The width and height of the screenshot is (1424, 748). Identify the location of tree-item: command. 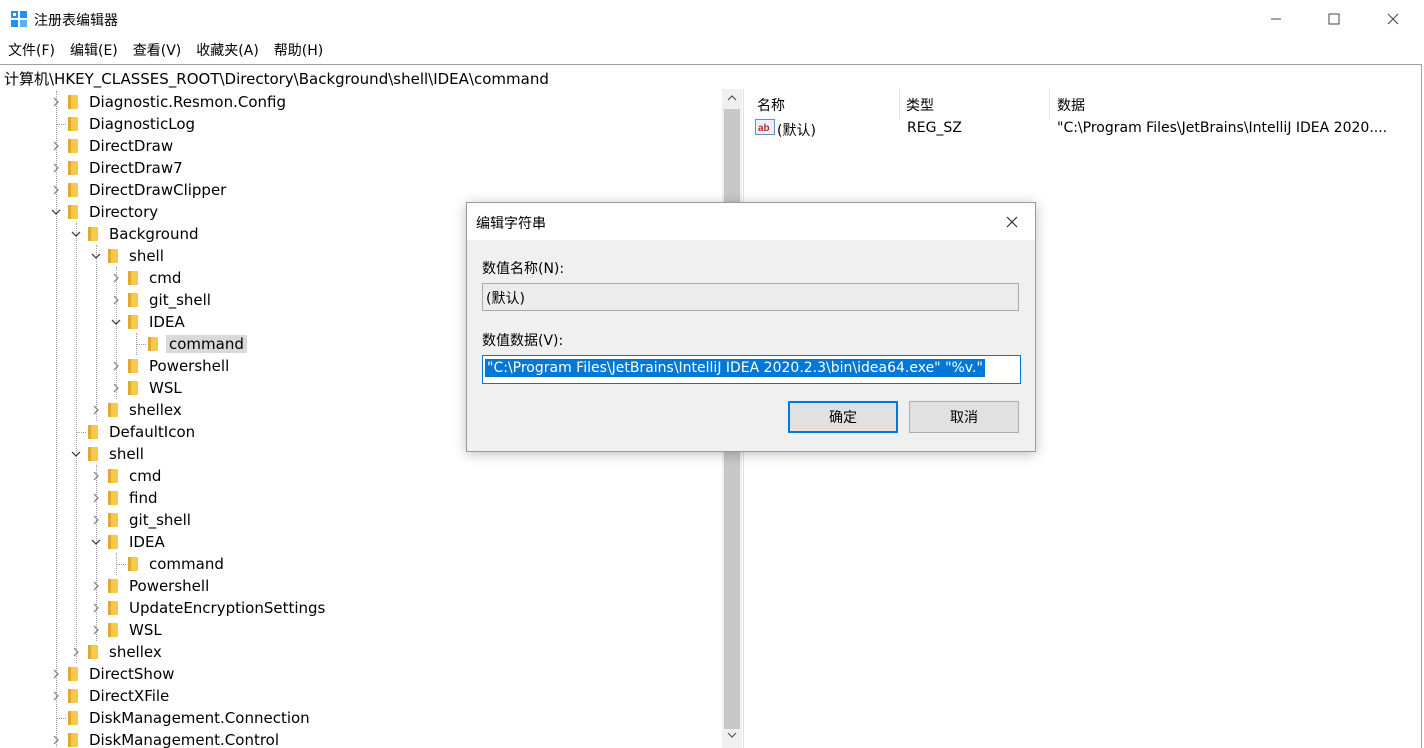
(361, 564).